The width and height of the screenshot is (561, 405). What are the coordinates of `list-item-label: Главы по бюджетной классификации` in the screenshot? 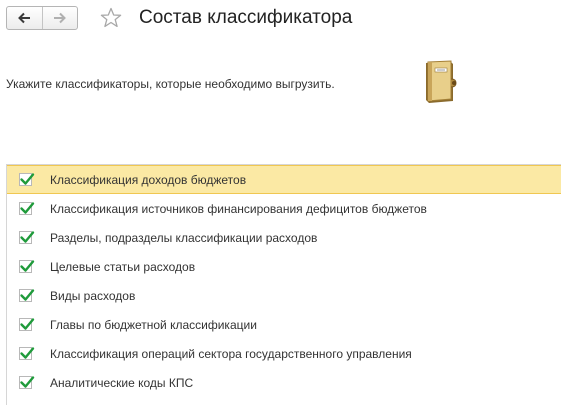 It's located at (153, 324).